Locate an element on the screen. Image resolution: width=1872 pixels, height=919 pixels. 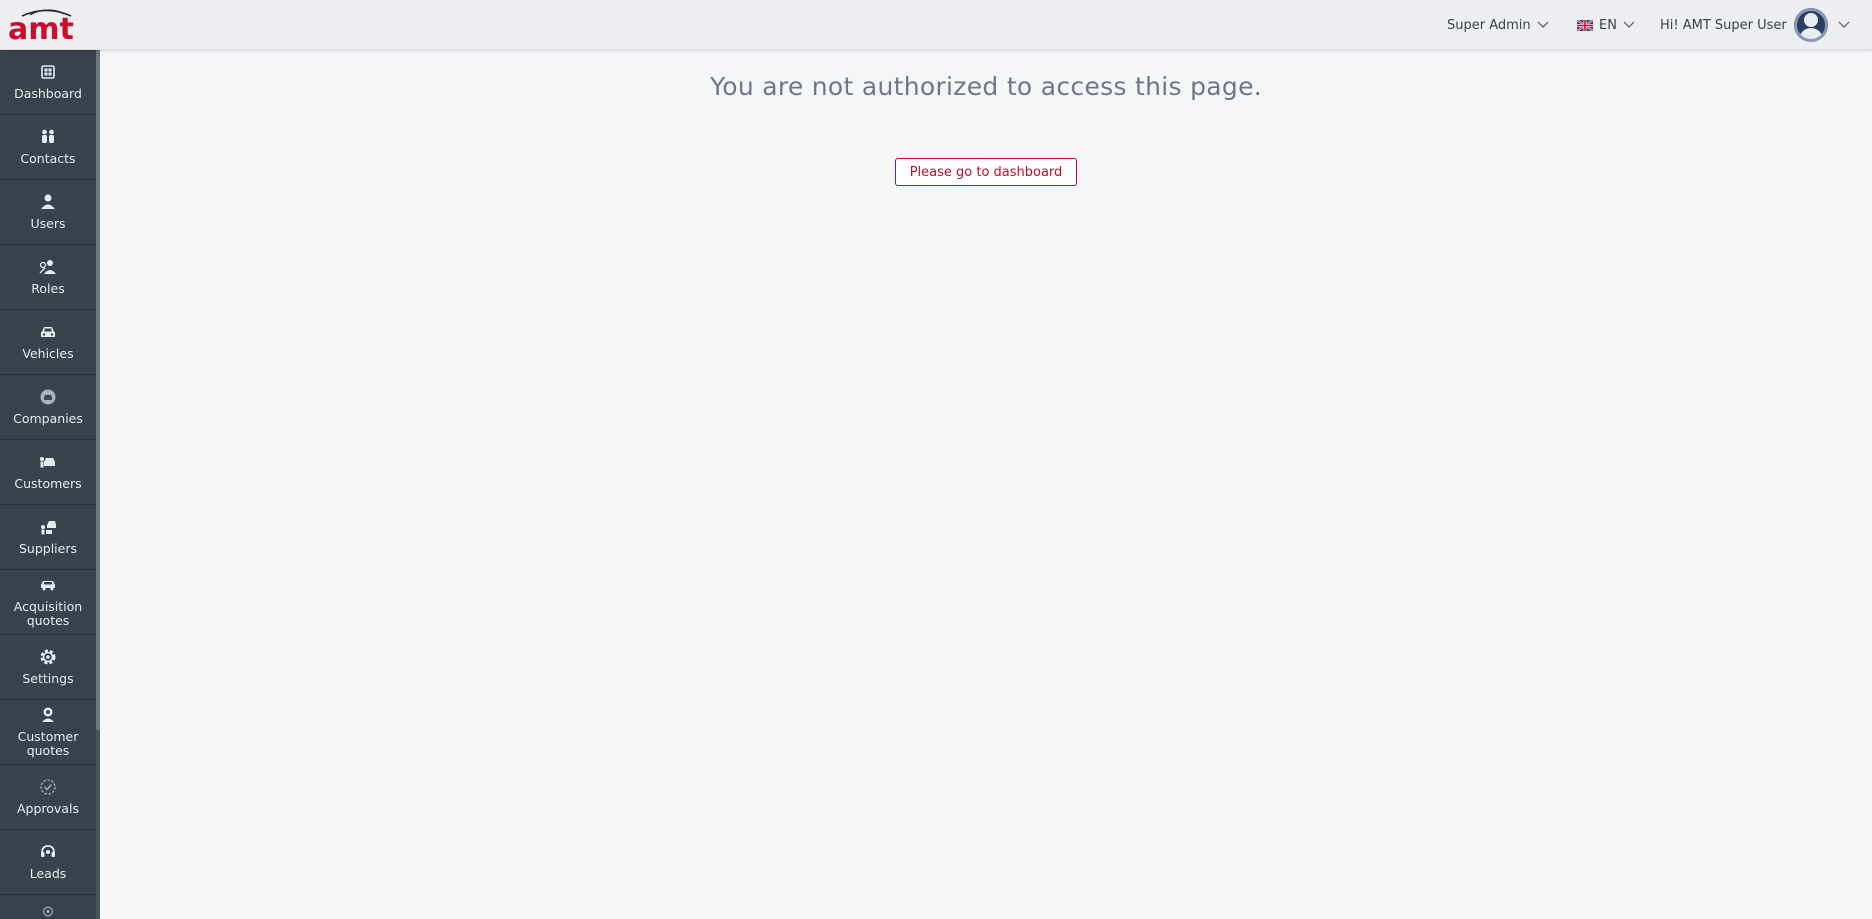
sidebar-item-label: Settings is located at coordinates (48, 678).